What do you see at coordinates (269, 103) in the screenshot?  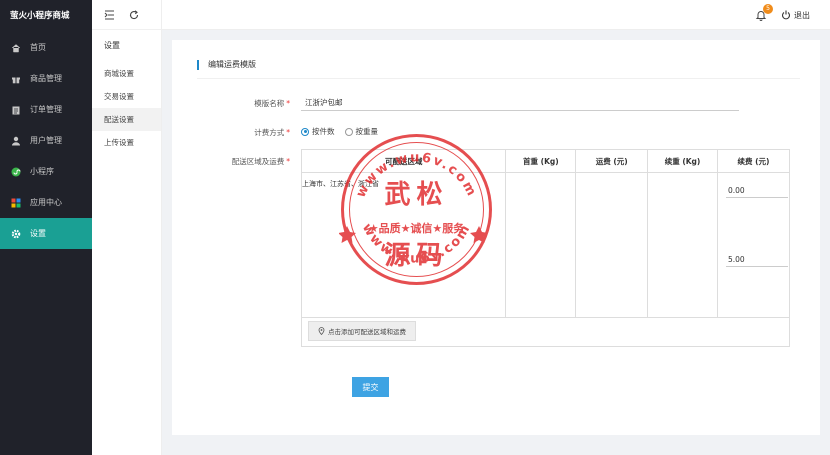 I see `name-label: 模版名称` at bounding box center [269, 103].